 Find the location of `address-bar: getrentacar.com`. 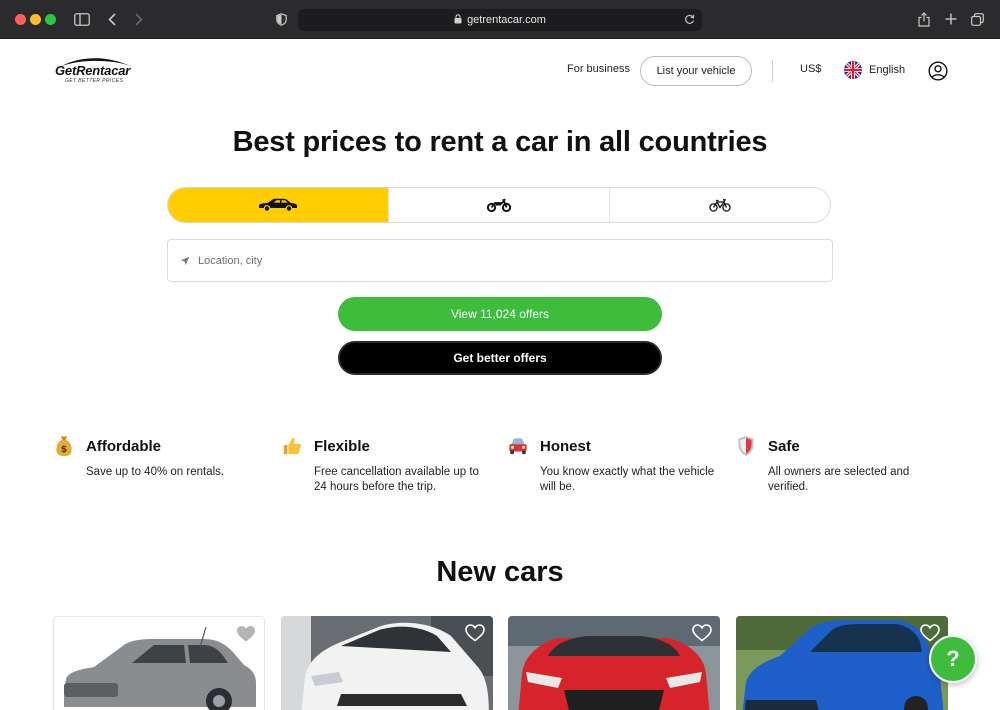

address-bar: getrentacar.com is located at coordinates (500, 20).